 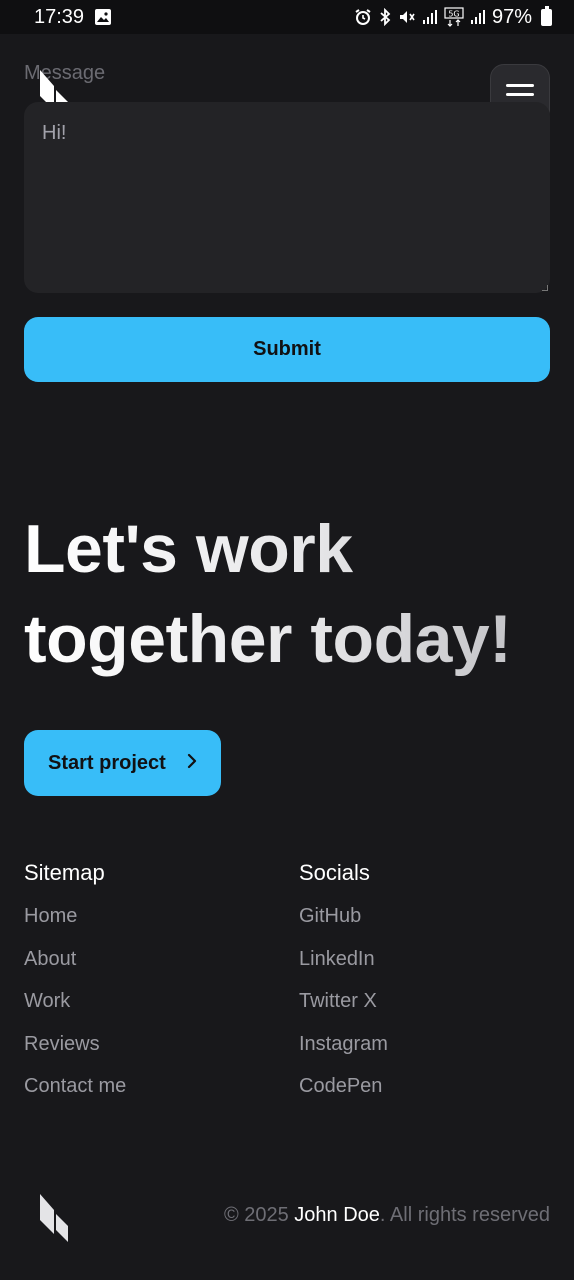 What do you see at coordinates (289, 594) in the screenshot?
I see `hero-heading: Let's work together today!` at bounding box center [289, 594].